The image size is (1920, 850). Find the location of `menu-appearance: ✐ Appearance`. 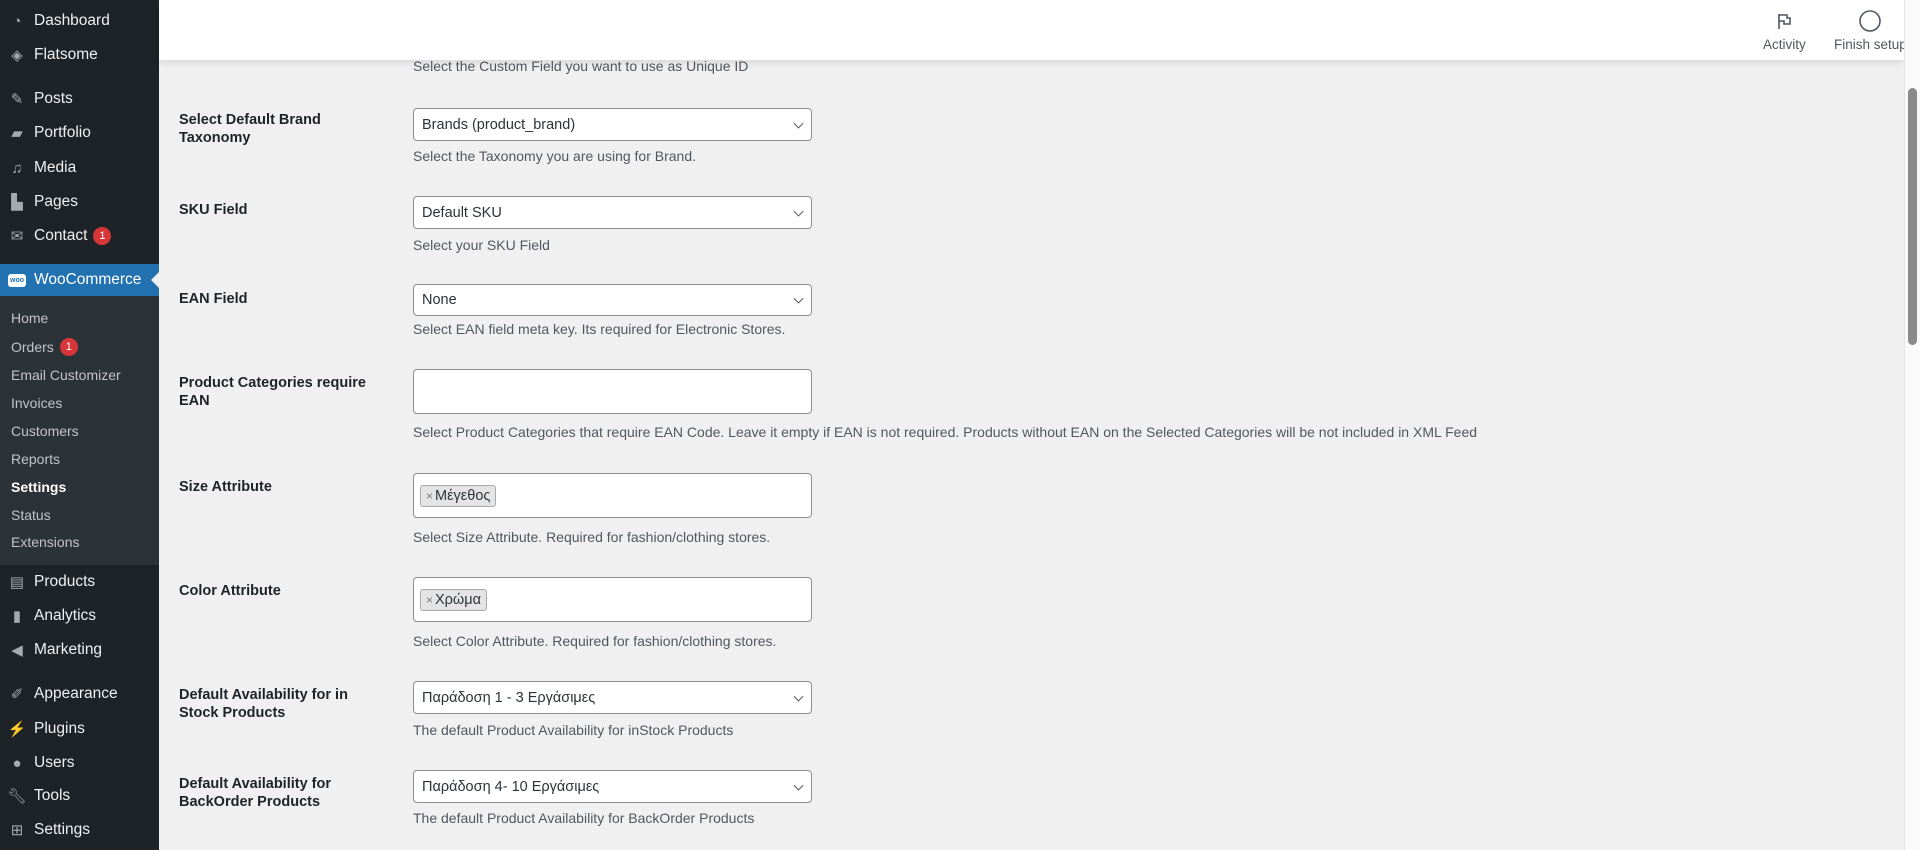

menu-appearance: ✐ Appearance is located at coordinates (79, 694).